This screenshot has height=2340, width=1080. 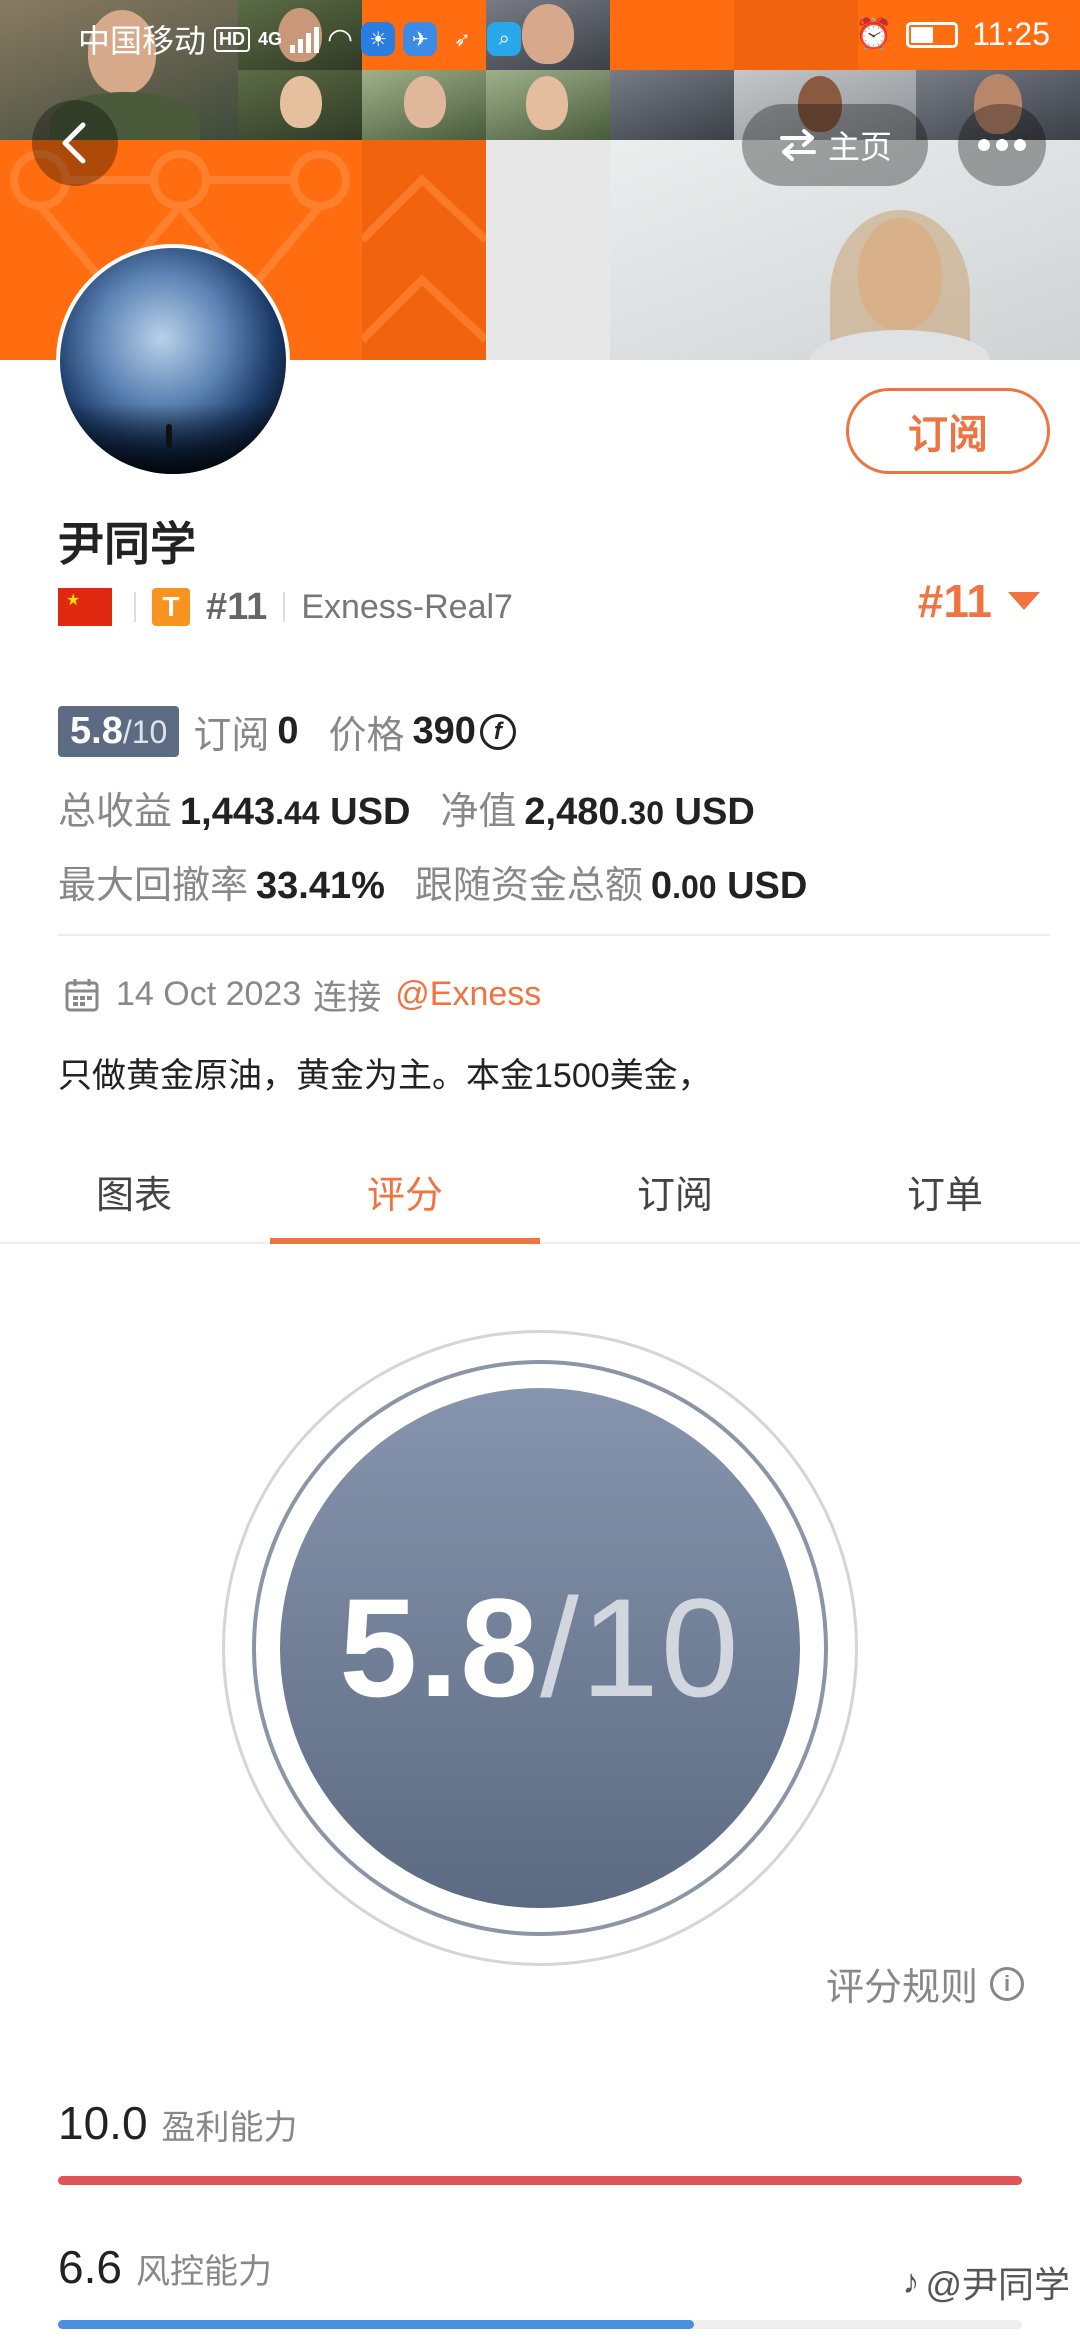 What do you see at coordinates (1011, 34) in the screenshot?
I see `clock-time: 11:25` at bounding box center [1011, 34].